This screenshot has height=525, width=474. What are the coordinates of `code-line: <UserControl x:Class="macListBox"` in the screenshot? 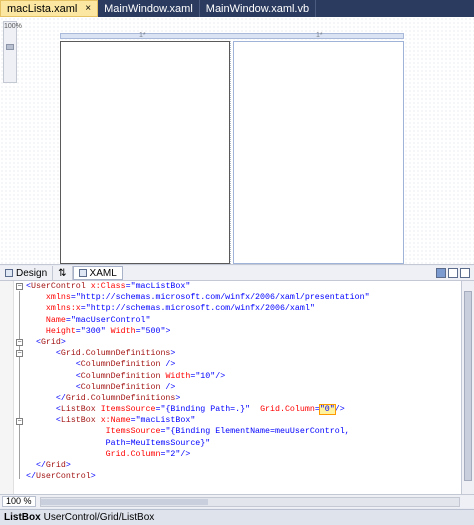 It's located at (198, 286).